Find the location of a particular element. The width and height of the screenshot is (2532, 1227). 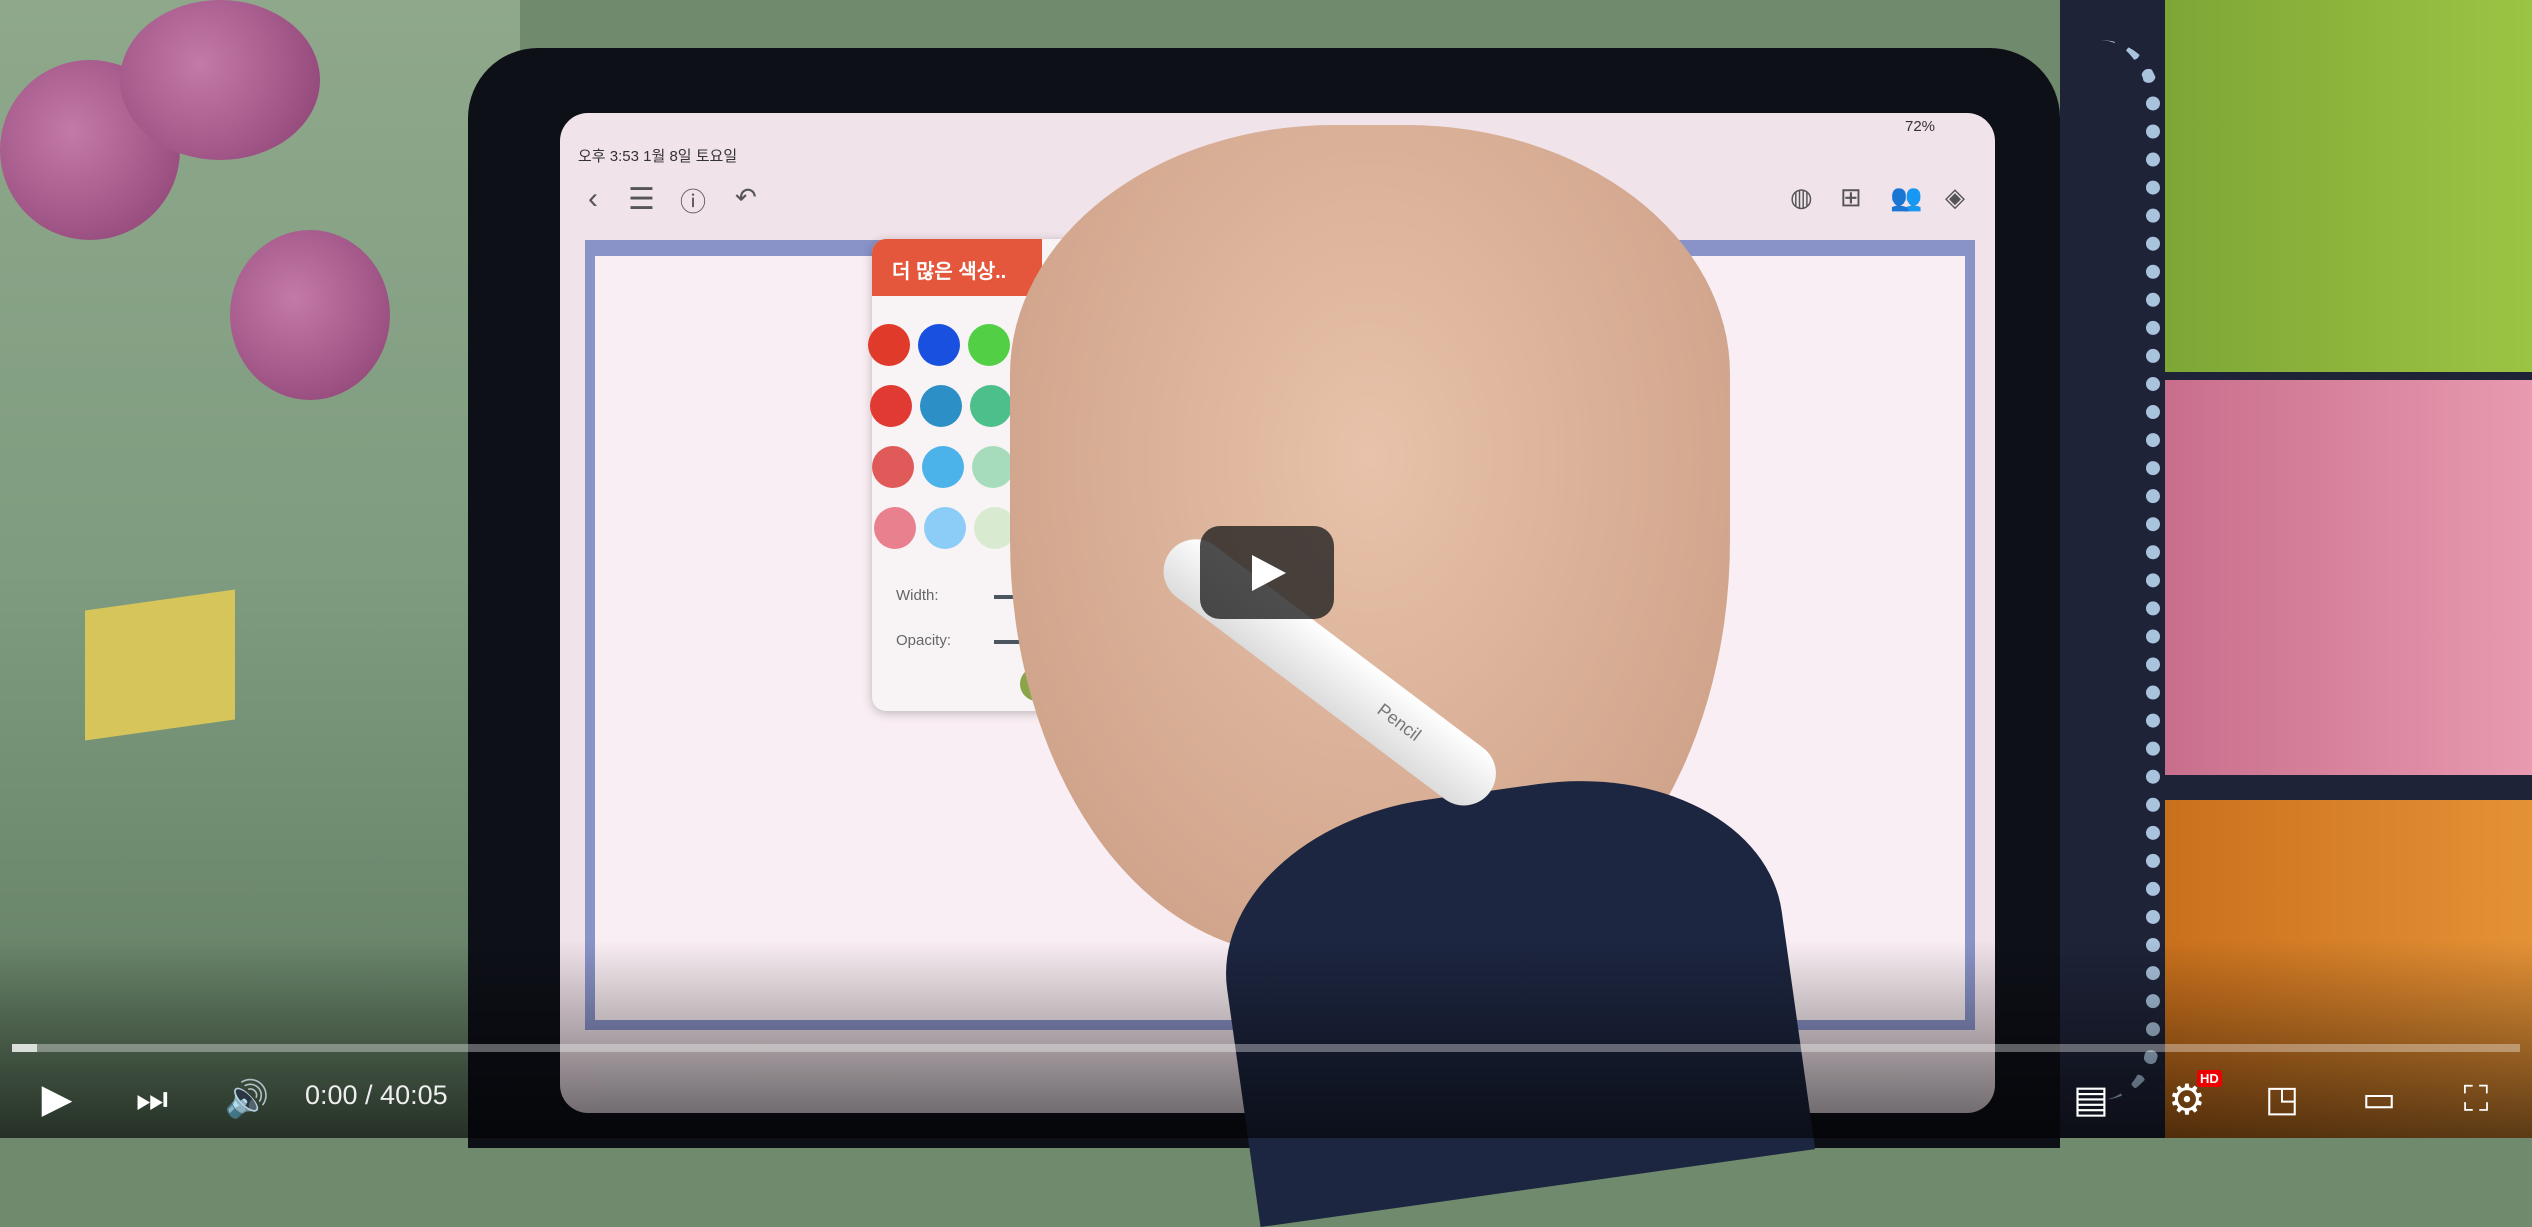

menu-icon: ☰ is located at coordinates (641, 199).